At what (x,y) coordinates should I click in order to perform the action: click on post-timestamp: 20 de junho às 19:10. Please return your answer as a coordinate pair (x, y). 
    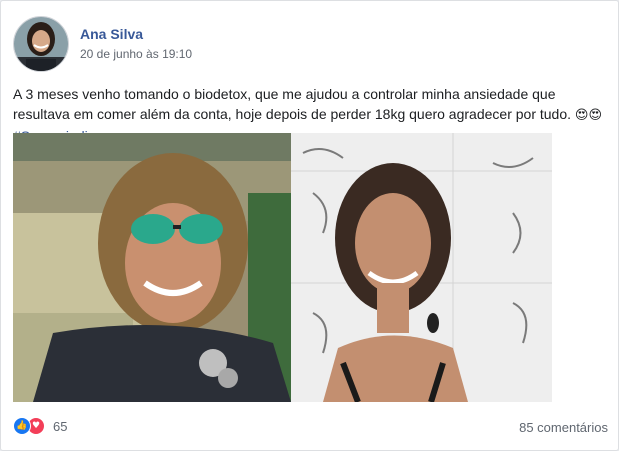
    Looking at the image, I should click on (136, 54).